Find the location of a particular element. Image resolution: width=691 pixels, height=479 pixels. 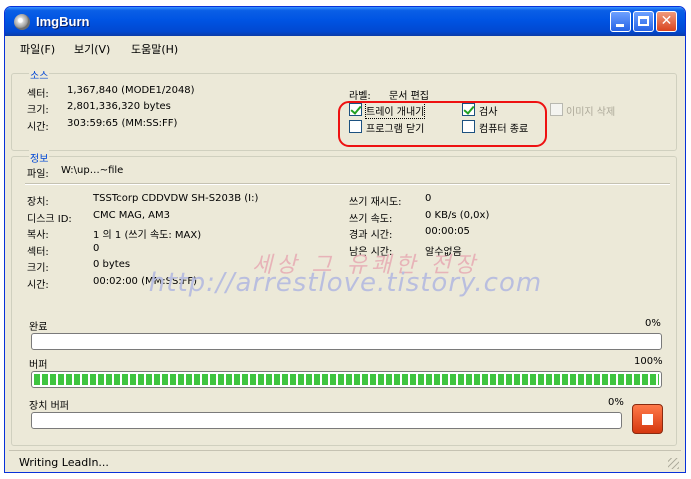

buffer-percent: 100% is located at coordinates (648, 361).